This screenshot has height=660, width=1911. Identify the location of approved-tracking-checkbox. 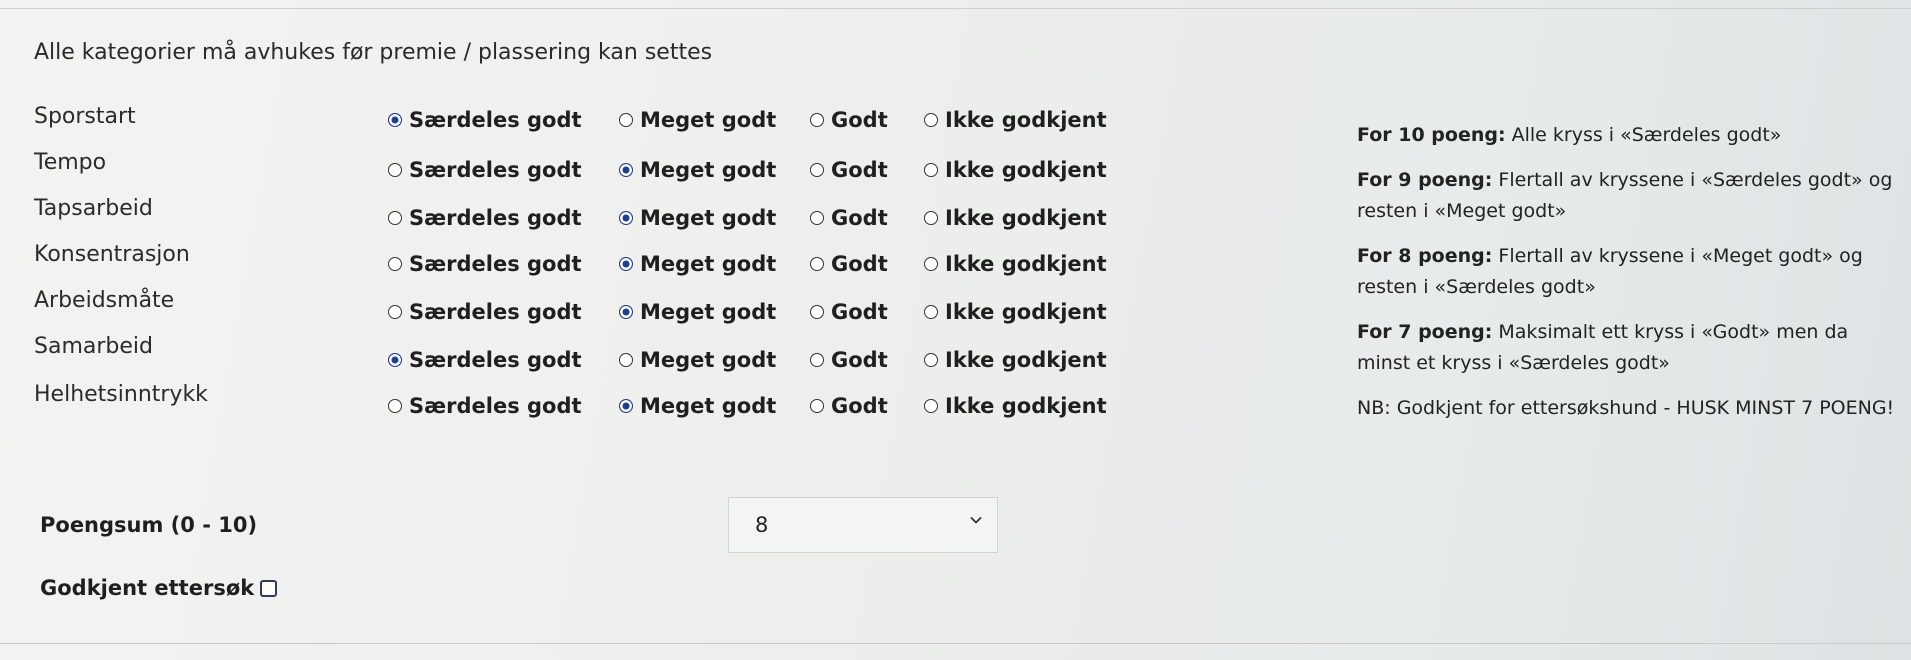
(269, 588).